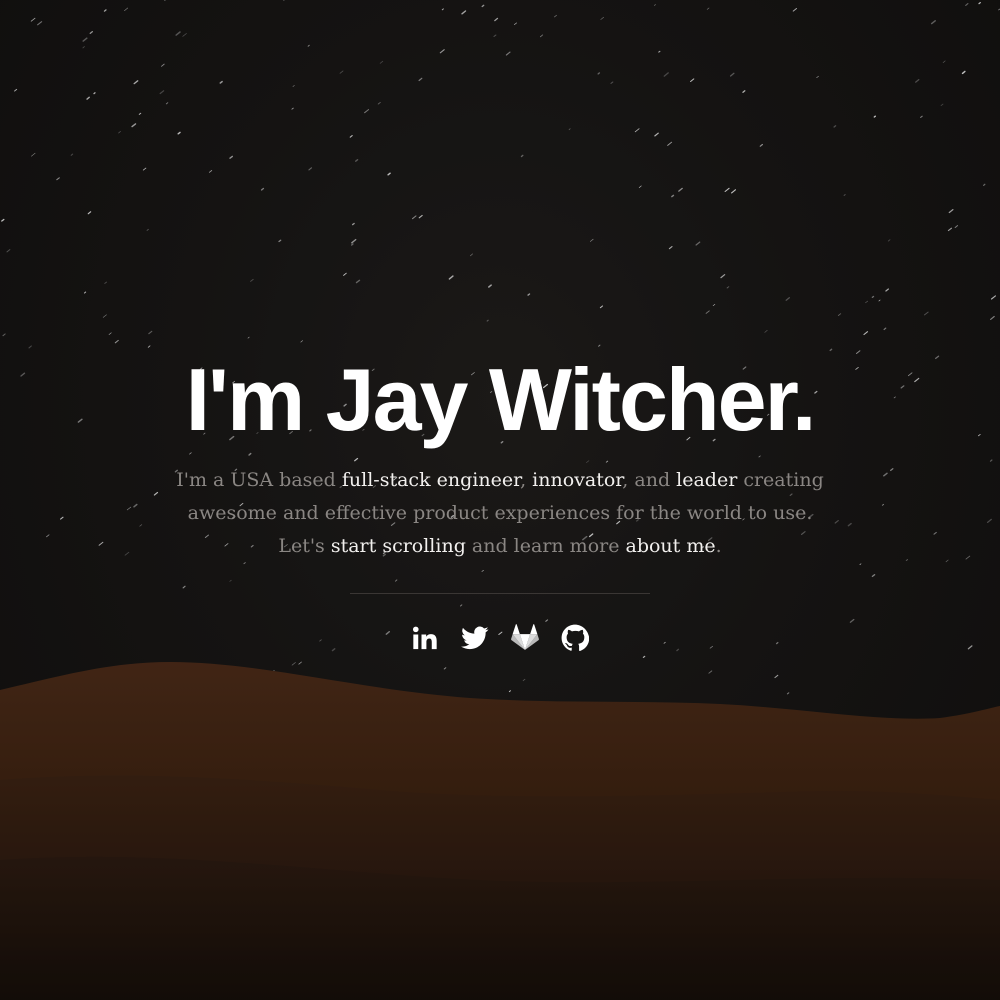 This screenshot has width=1000, height=1000. I want to click on github-icon, so click(575, 637).